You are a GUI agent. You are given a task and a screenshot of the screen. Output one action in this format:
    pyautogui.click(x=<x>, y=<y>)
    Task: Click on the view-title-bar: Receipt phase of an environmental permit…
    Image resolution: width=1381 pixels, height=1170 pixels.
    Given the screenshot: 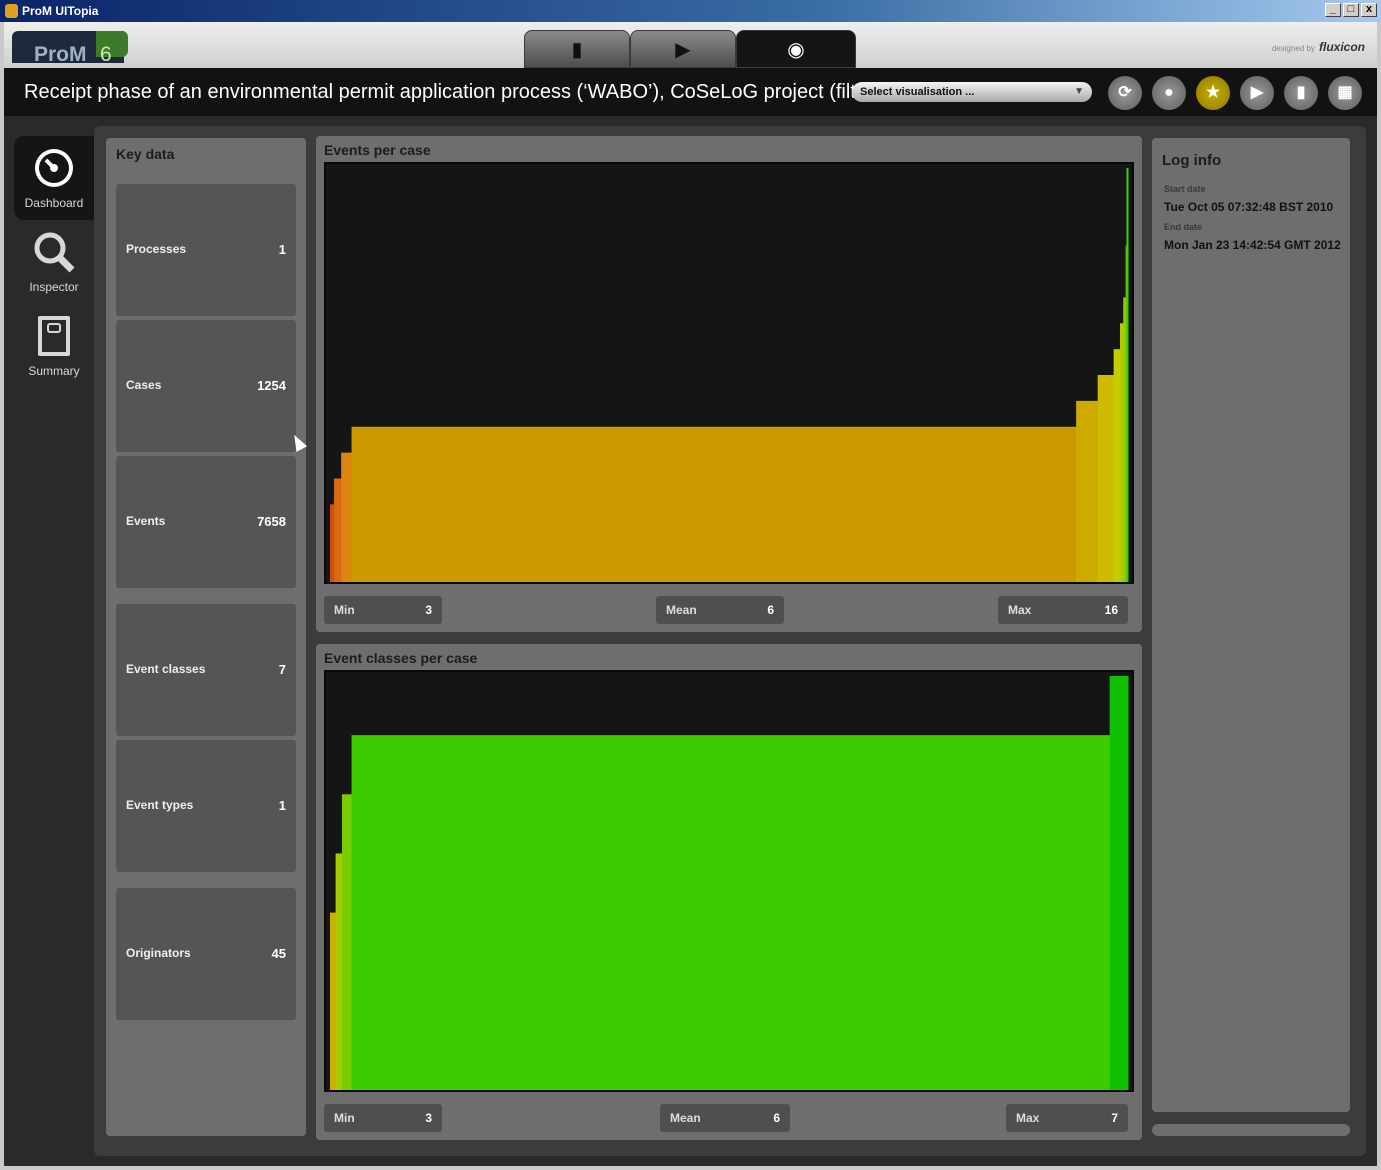 What is the action you would take?
    pyautogui.click(x=690, y=92)
    